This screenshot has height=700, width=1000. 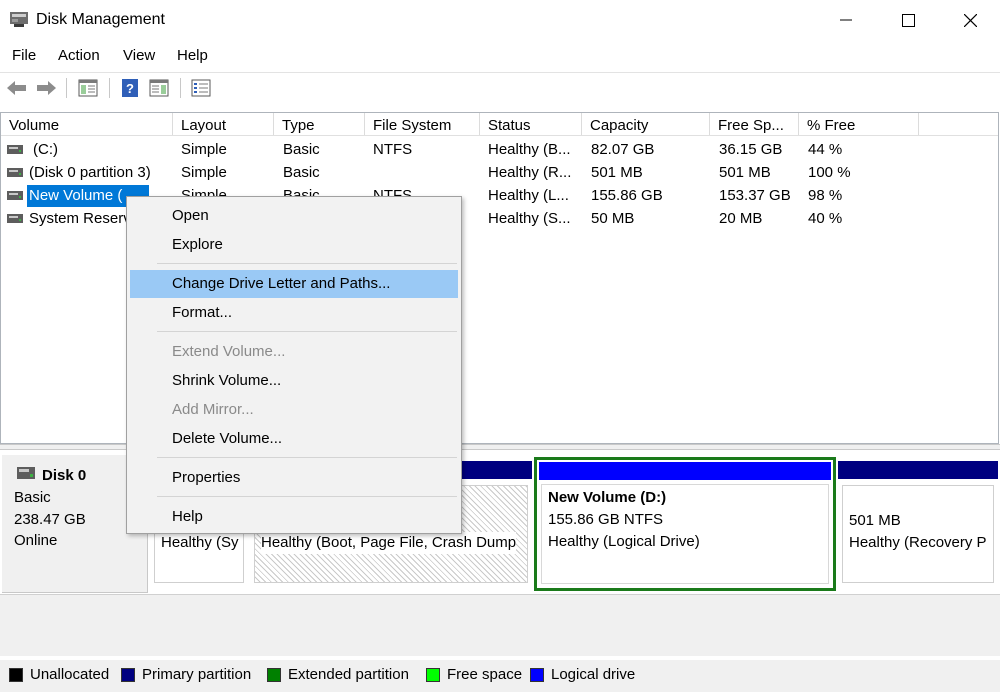 What do you see at coordinates (79, 55) in the screenshot?
I see `menu-action: Action` at bounding box center [79, 55].